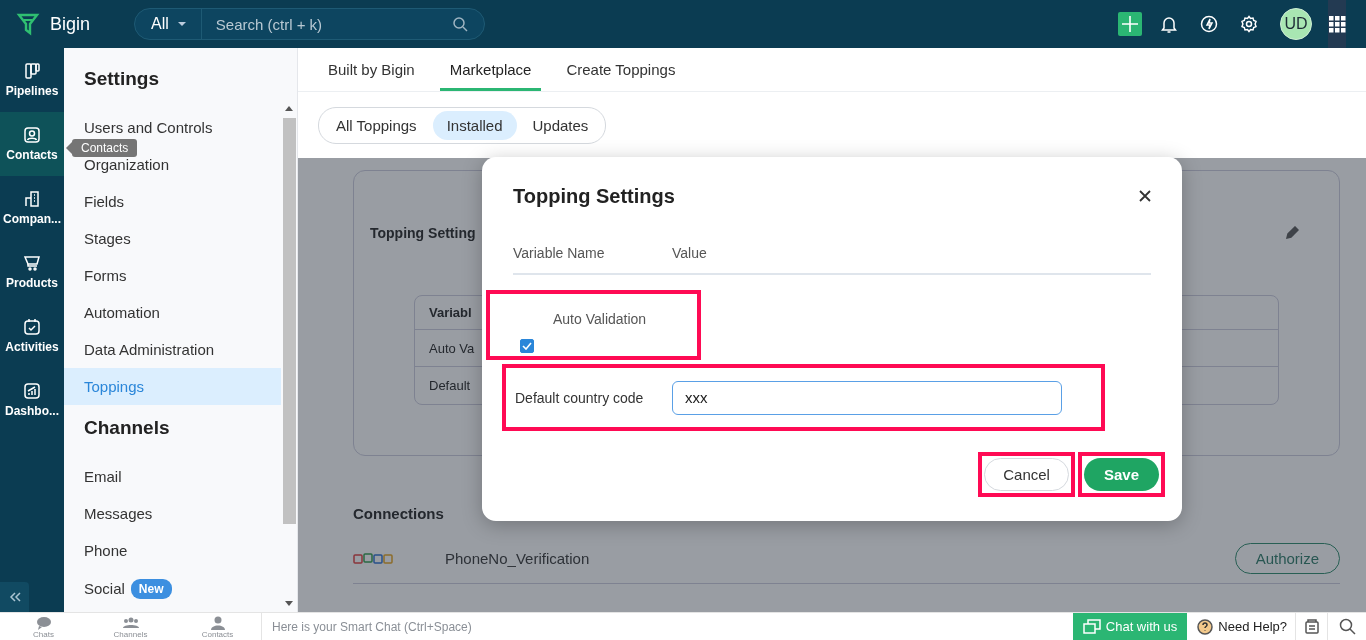 The image size is (1366, 640). What do you see at coordinates (32, 263) in the screenshot?
I see `cart-icon` at bounding box center [32, 263].